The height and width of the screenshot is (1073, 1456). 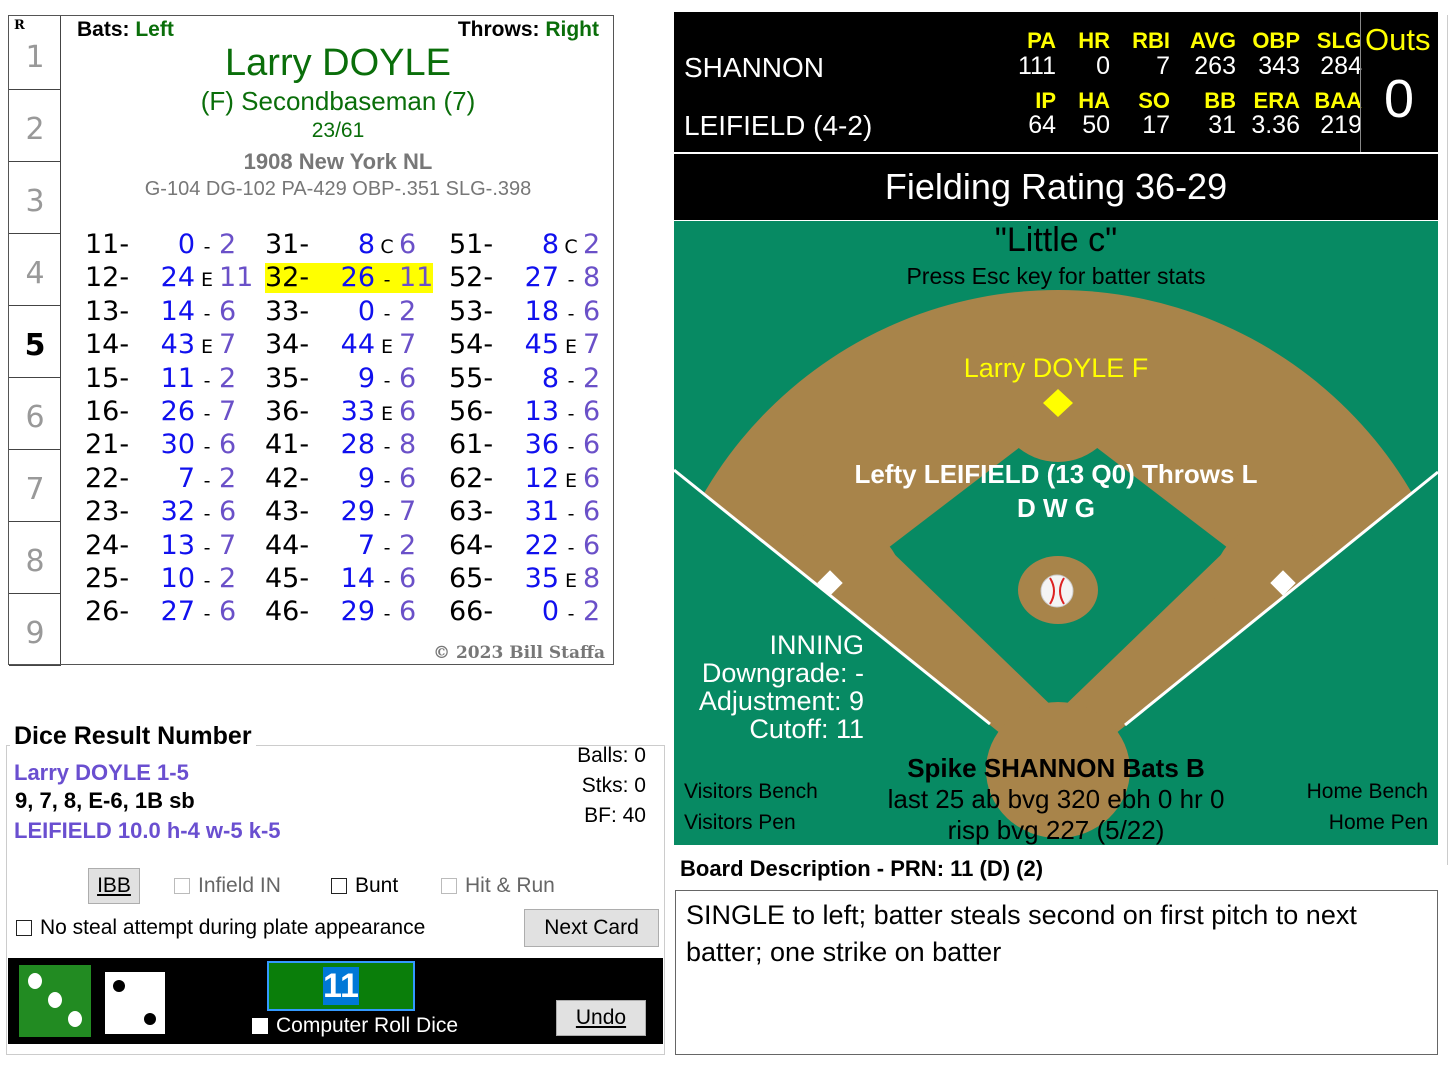 I want to click on card-result-entry: 52- 27-8, so click(x=524, y=278).